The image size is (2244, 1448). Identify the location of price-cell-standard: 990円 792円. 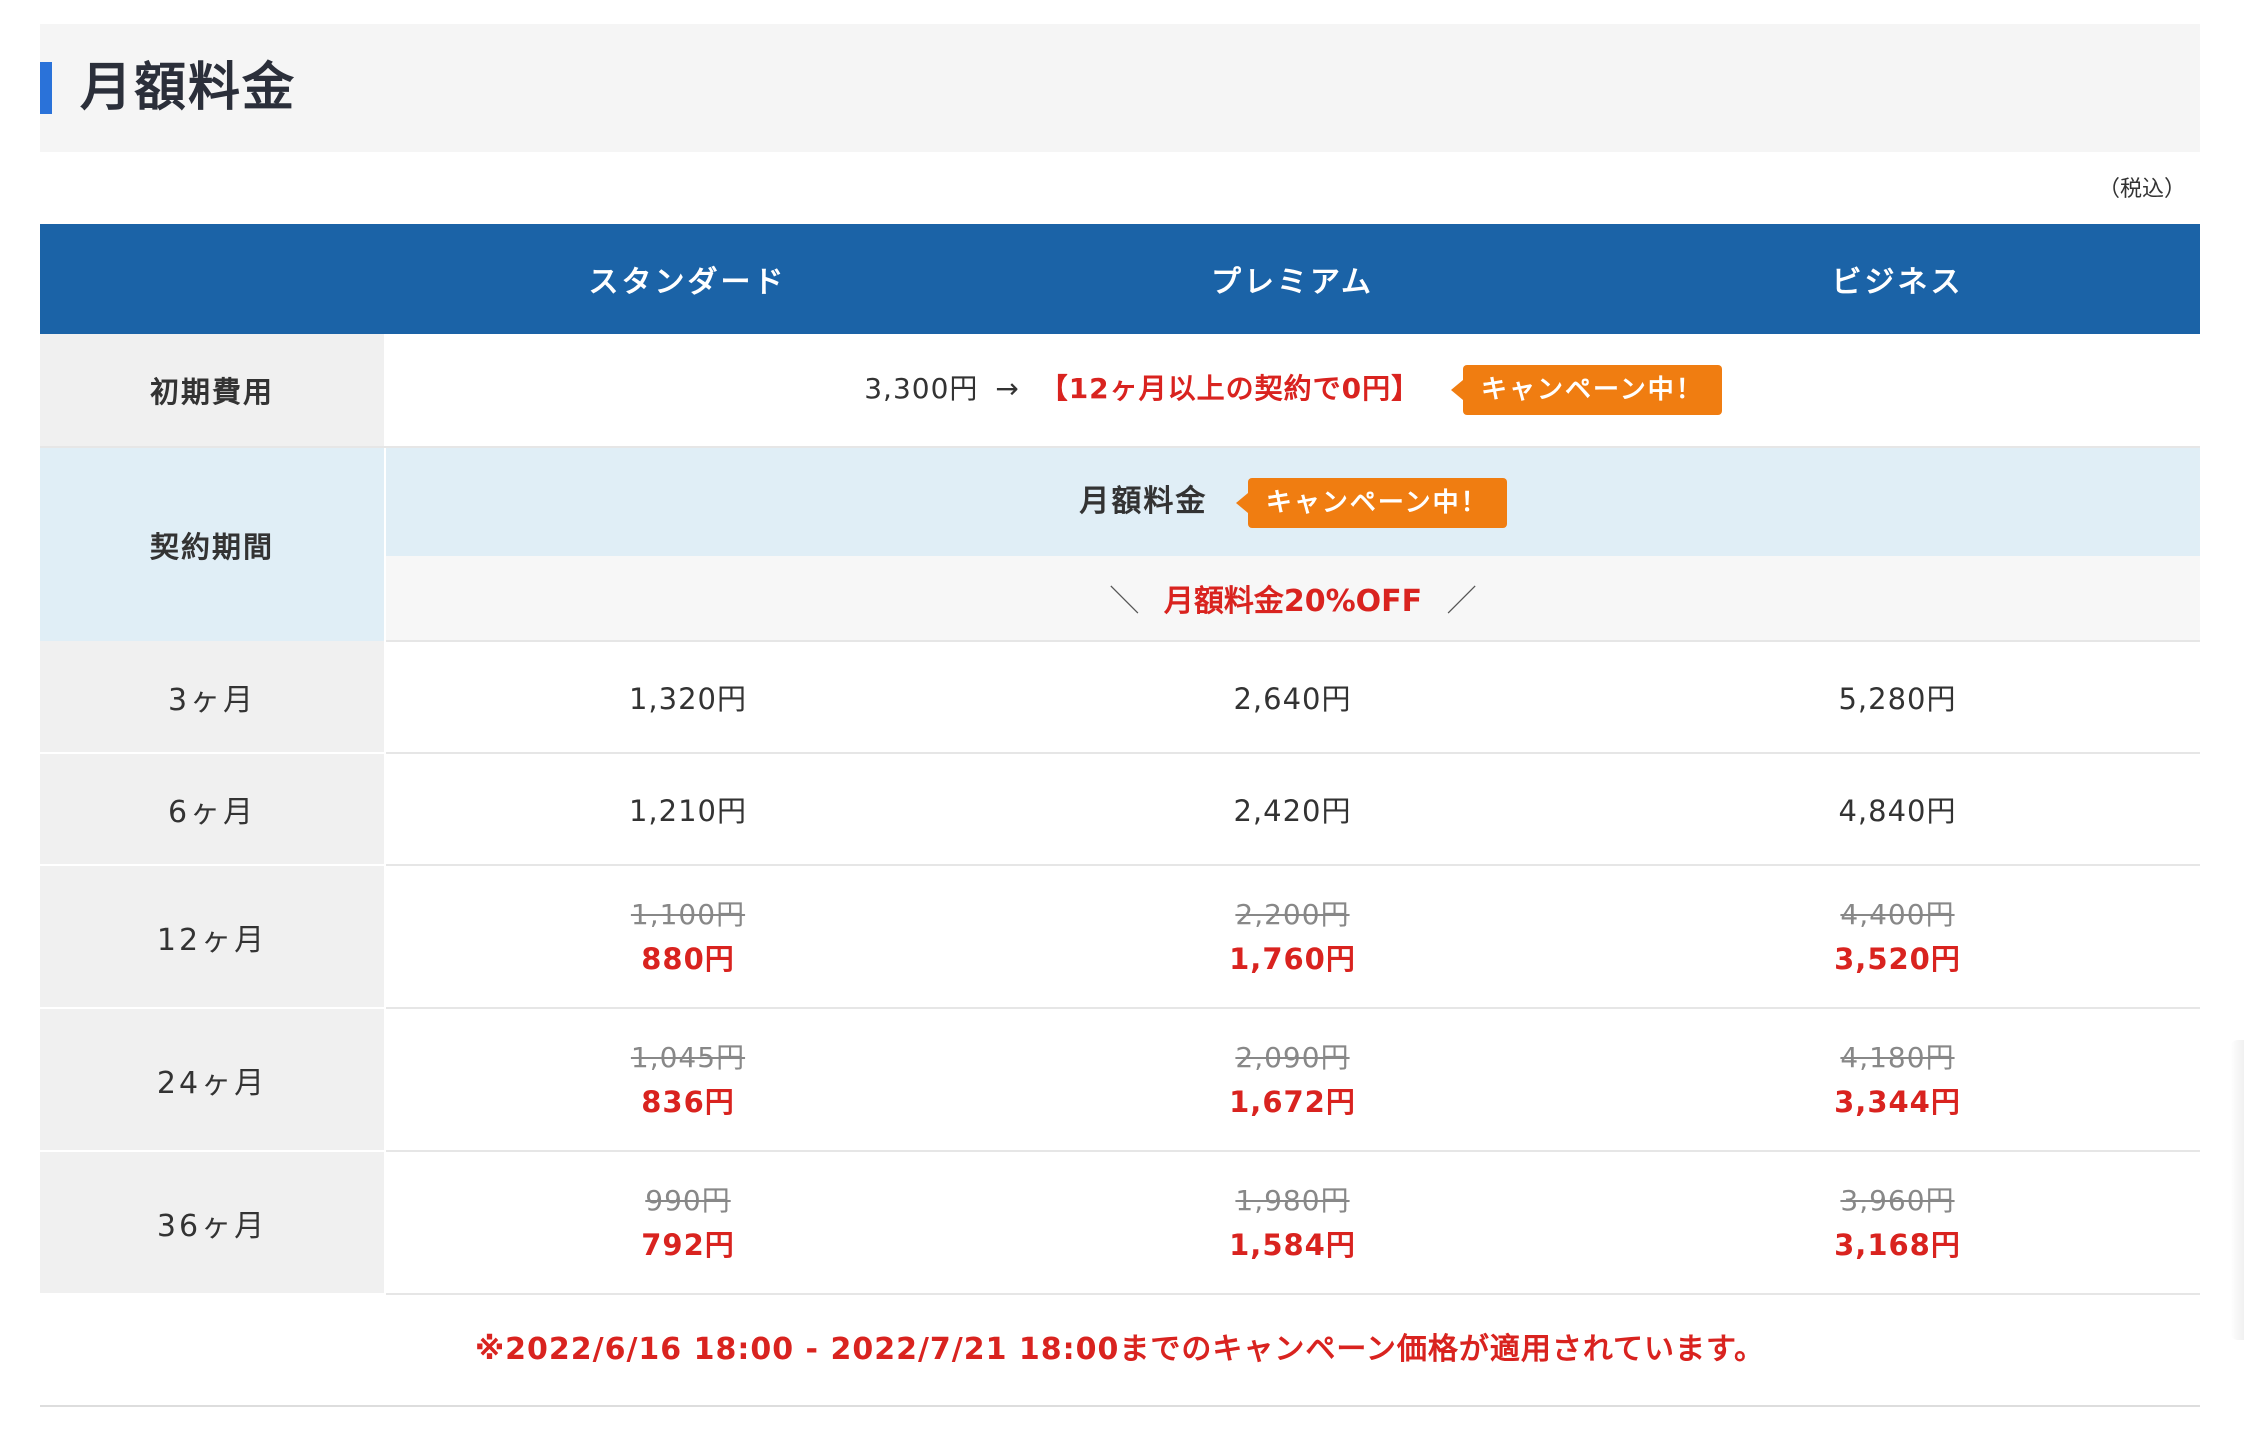
(687, 1223).